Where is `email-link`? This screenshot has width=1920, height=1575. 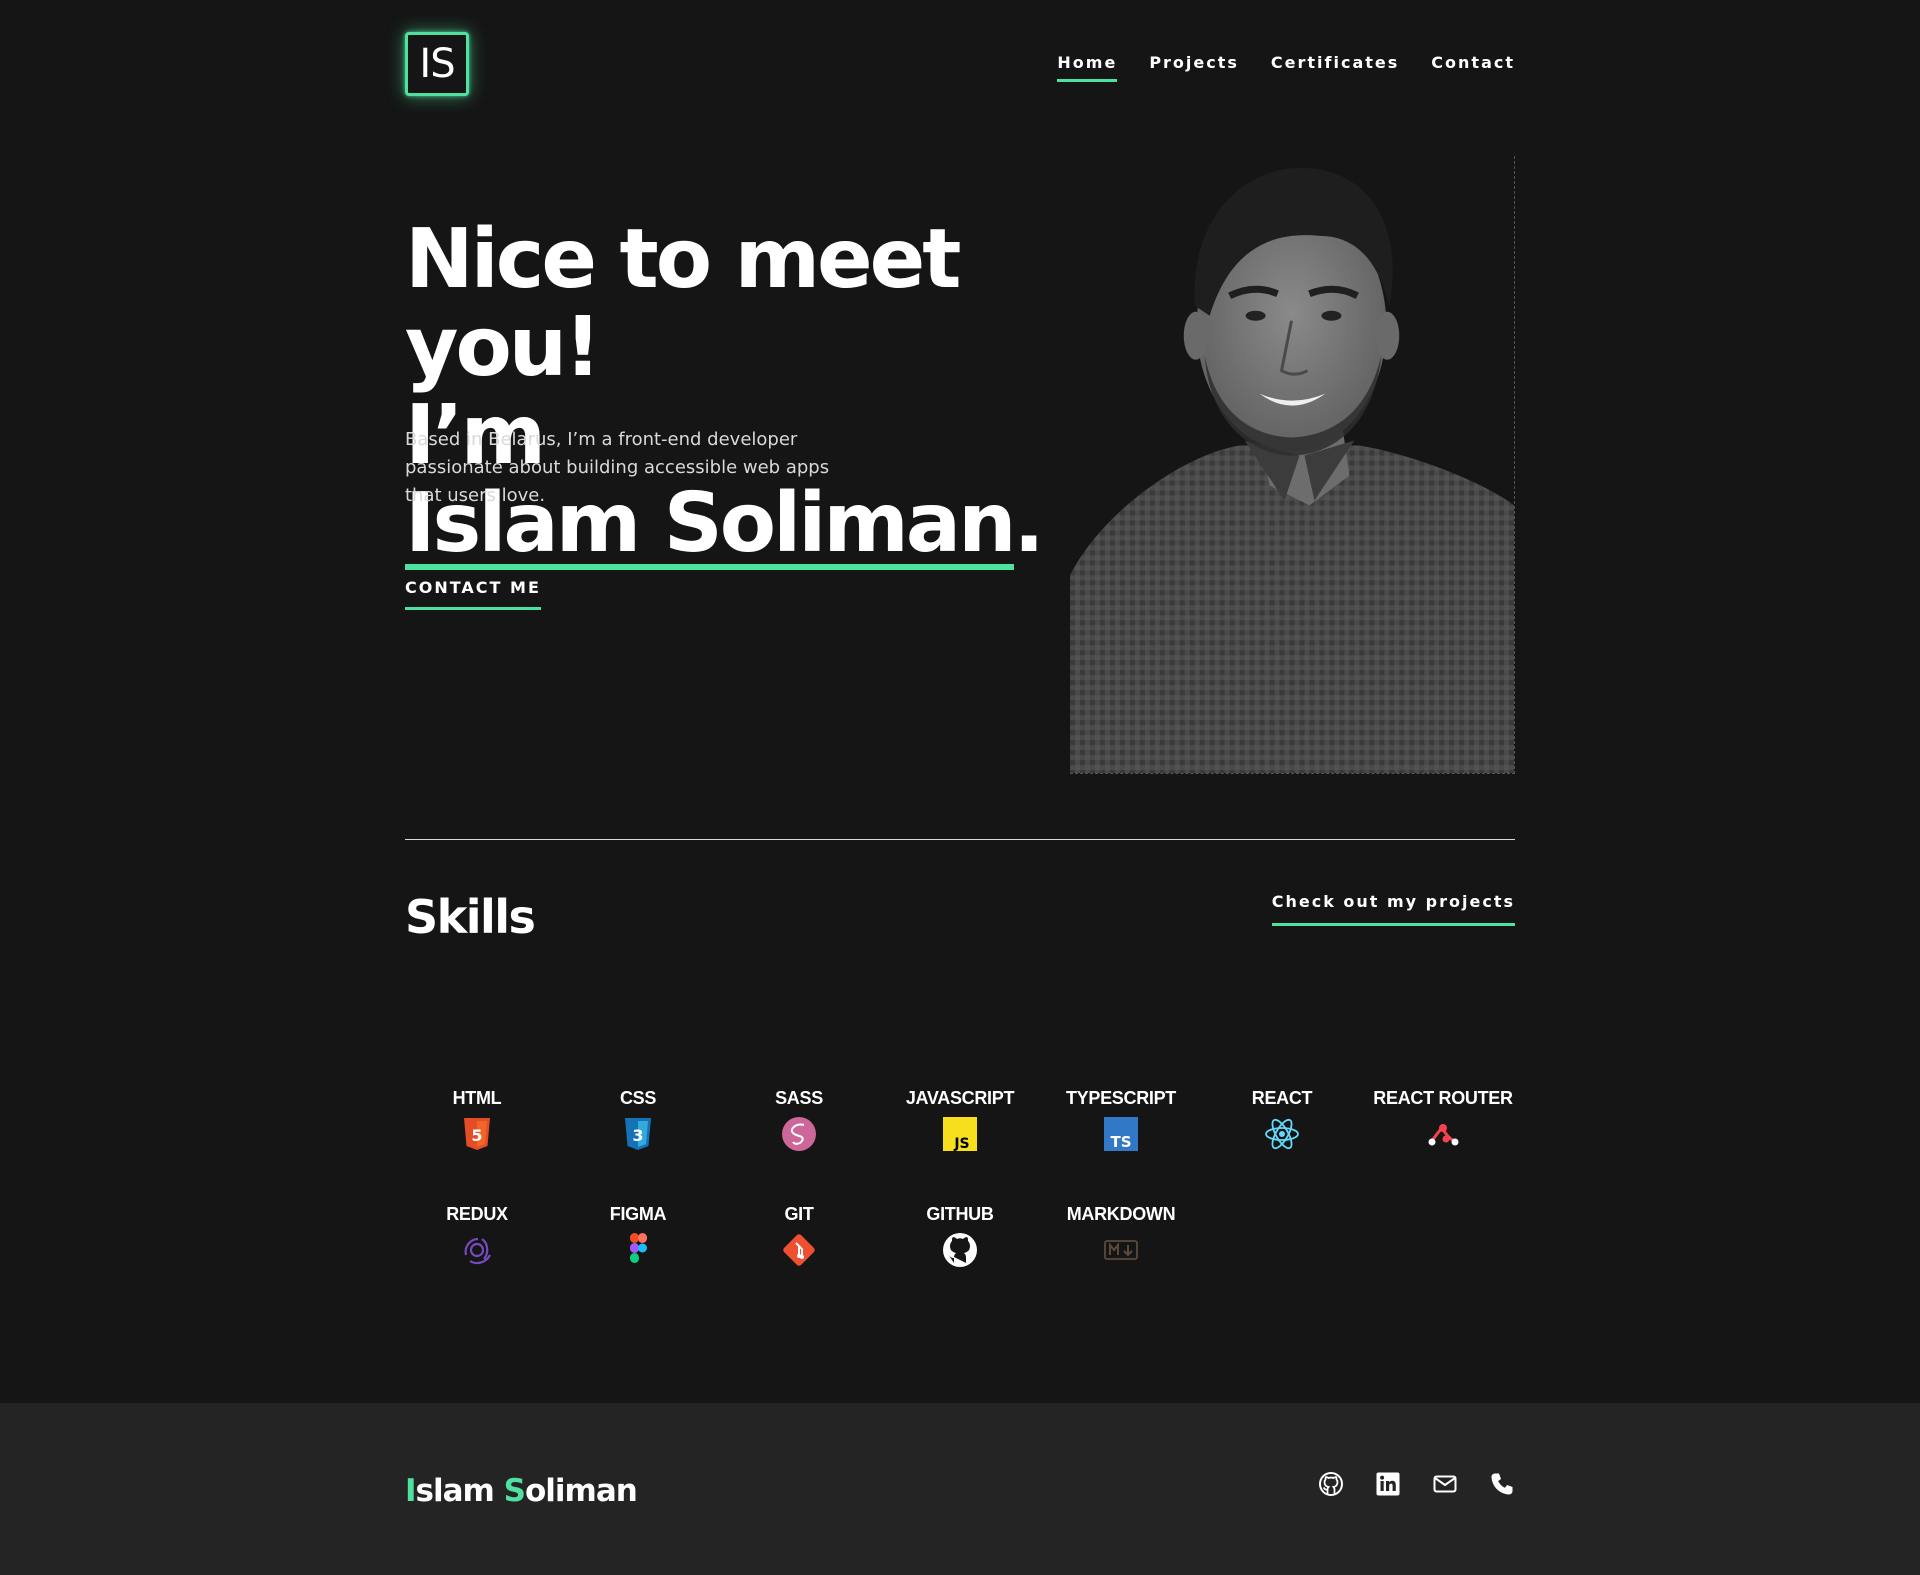
email-link is located at coordinates (1445, 1484).